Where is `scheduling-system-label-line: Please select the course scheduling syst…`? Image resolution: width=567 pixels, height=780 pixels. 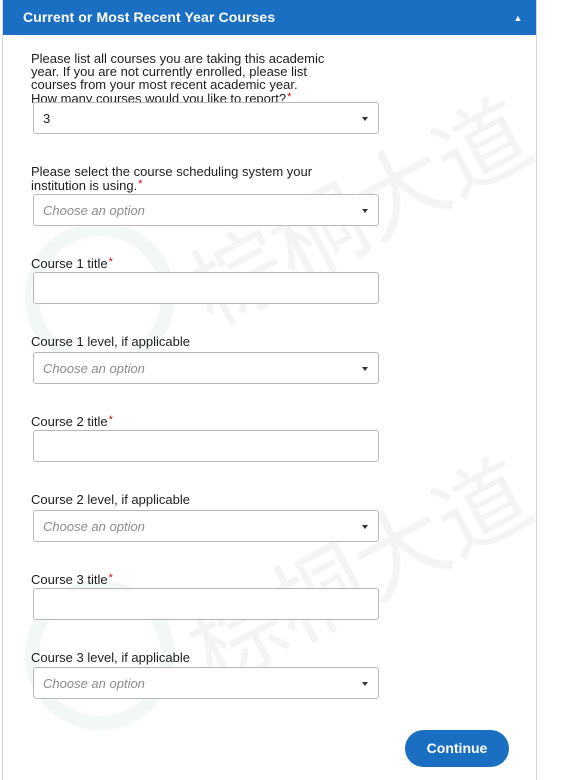 scheduling-system-label-line: Please select the course scheduling syst… is located at coordinates (172, 171).